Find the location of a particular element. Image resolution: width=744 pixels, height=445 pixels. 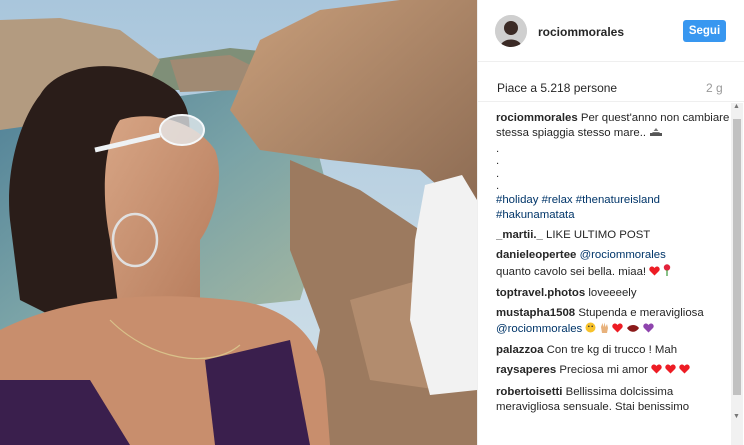

comment-username: robertoisetti is located at coordinates (529, 392).